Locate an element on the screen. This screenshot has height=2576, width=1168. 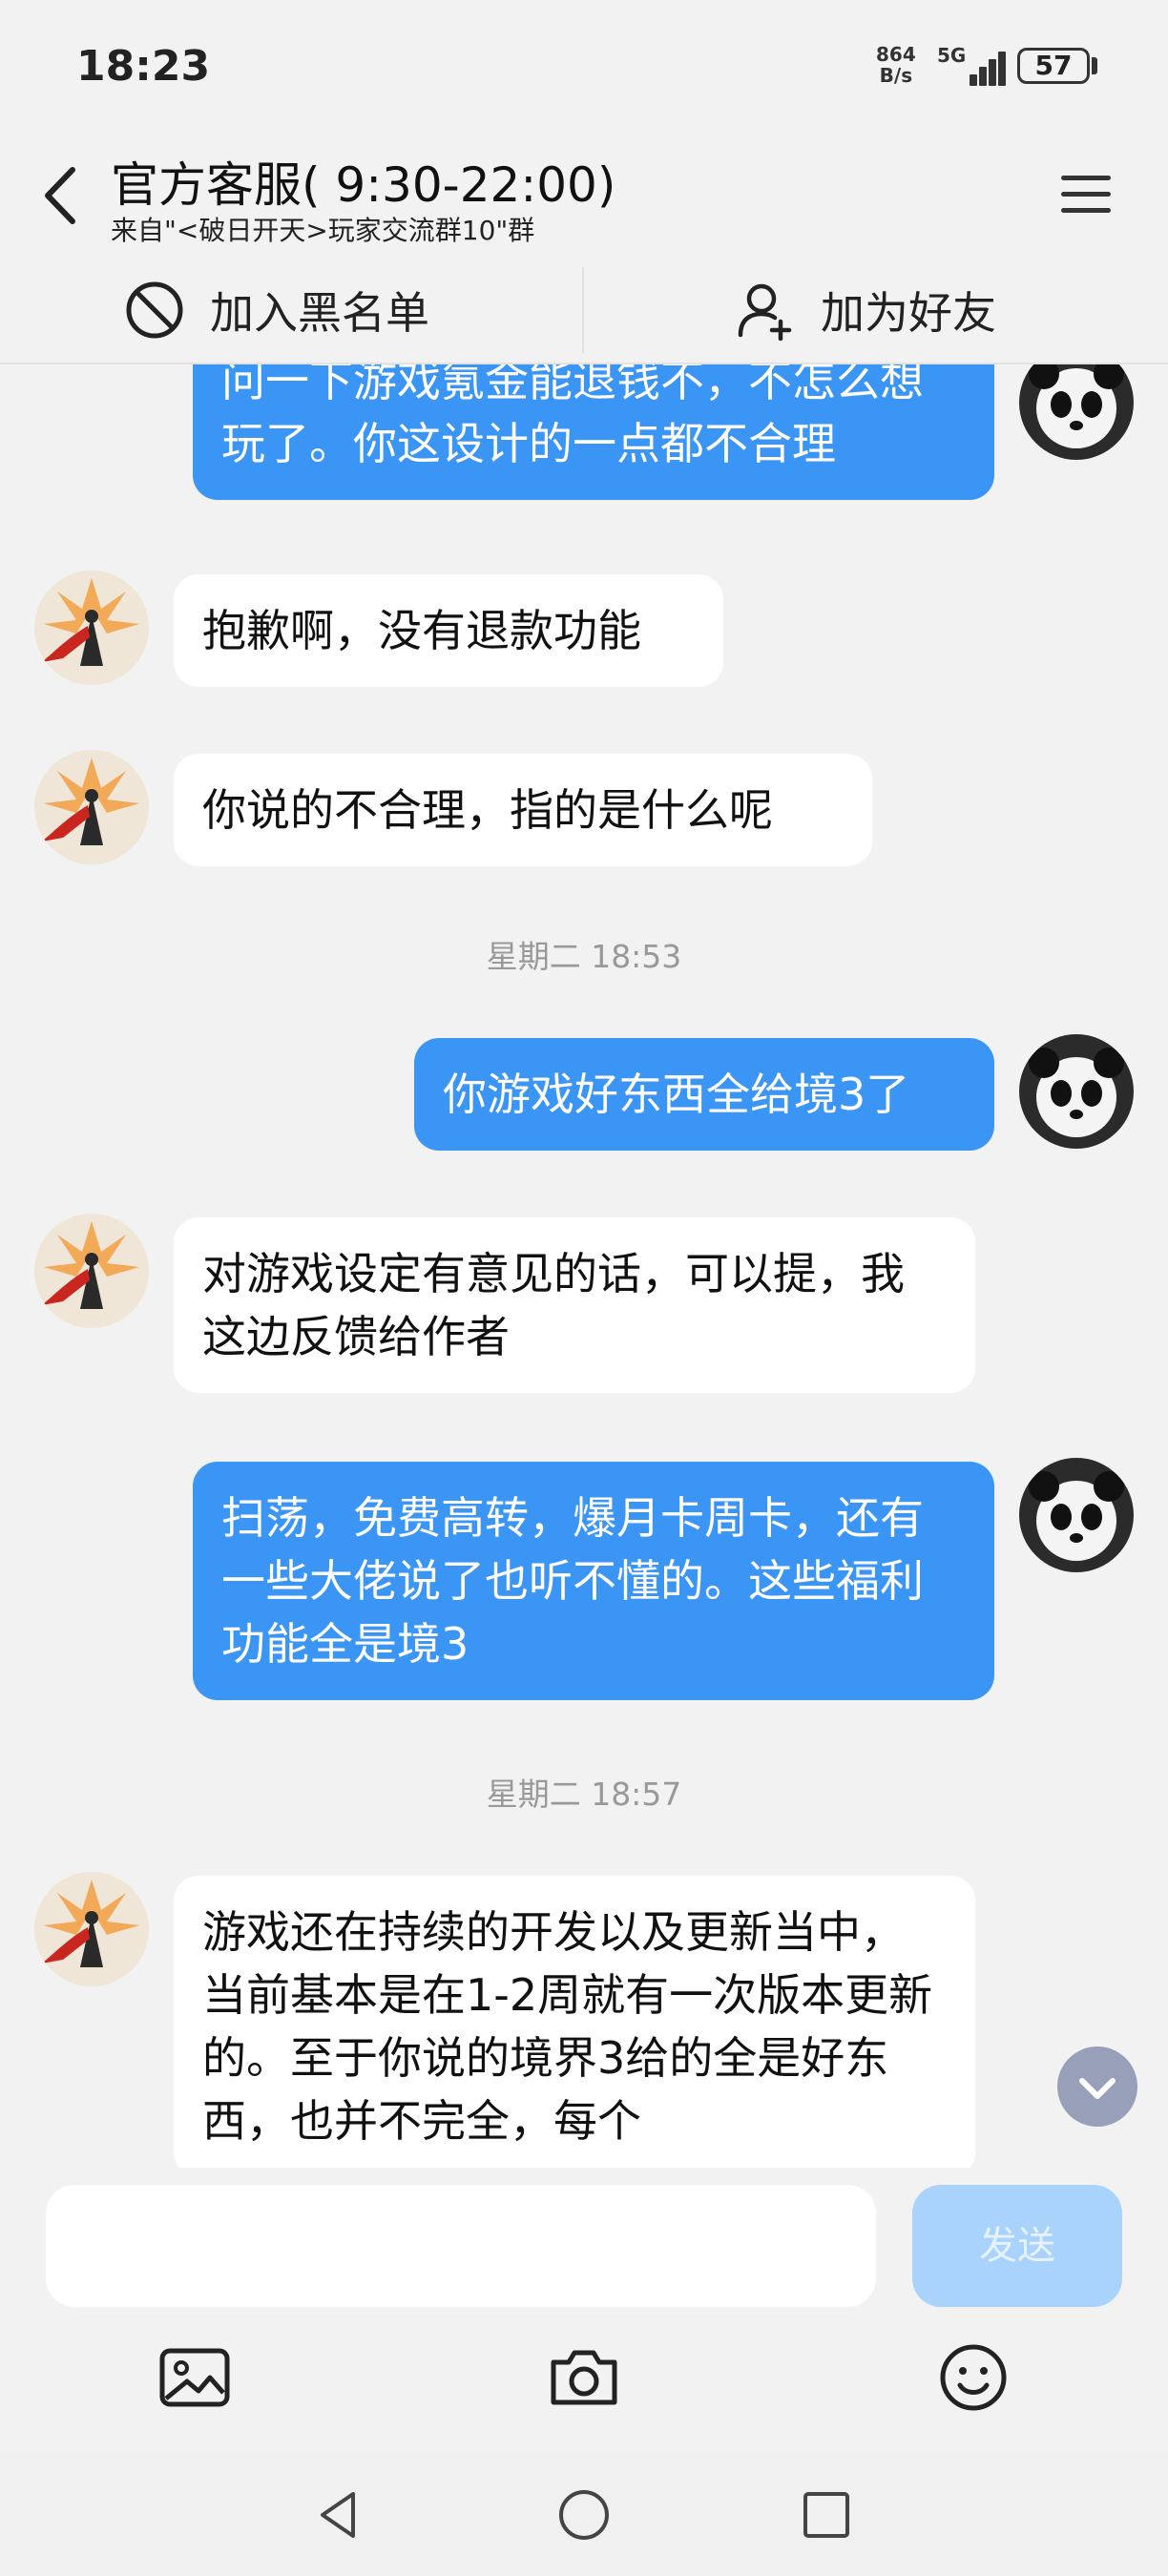
add-user-icon is located at coordinates (765, 312).